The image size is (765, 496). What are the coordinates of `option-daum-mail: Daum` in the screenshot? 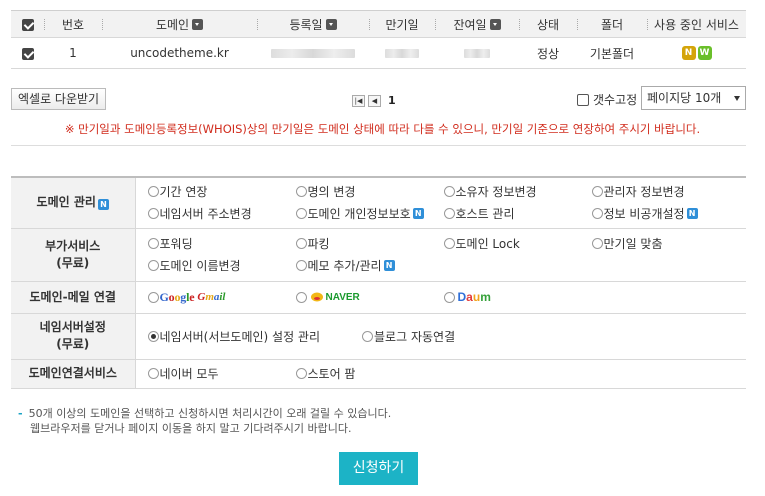 It's located at (517, 297).